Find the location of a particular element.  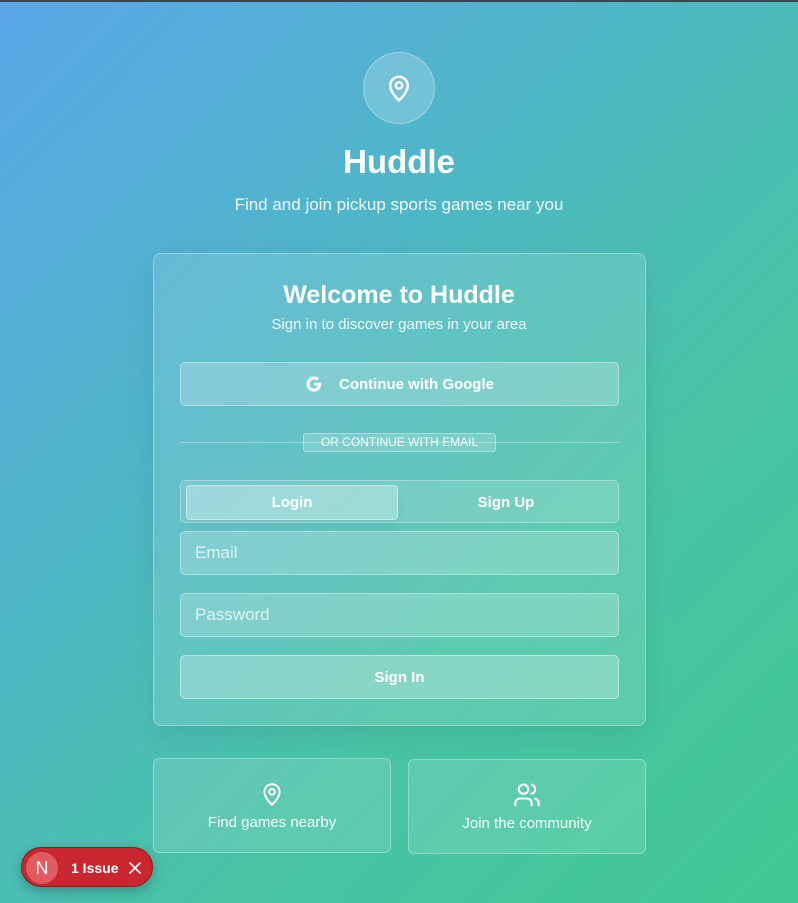

continue-with-google-label: Continue with Google is located at coordinates (416, 384).